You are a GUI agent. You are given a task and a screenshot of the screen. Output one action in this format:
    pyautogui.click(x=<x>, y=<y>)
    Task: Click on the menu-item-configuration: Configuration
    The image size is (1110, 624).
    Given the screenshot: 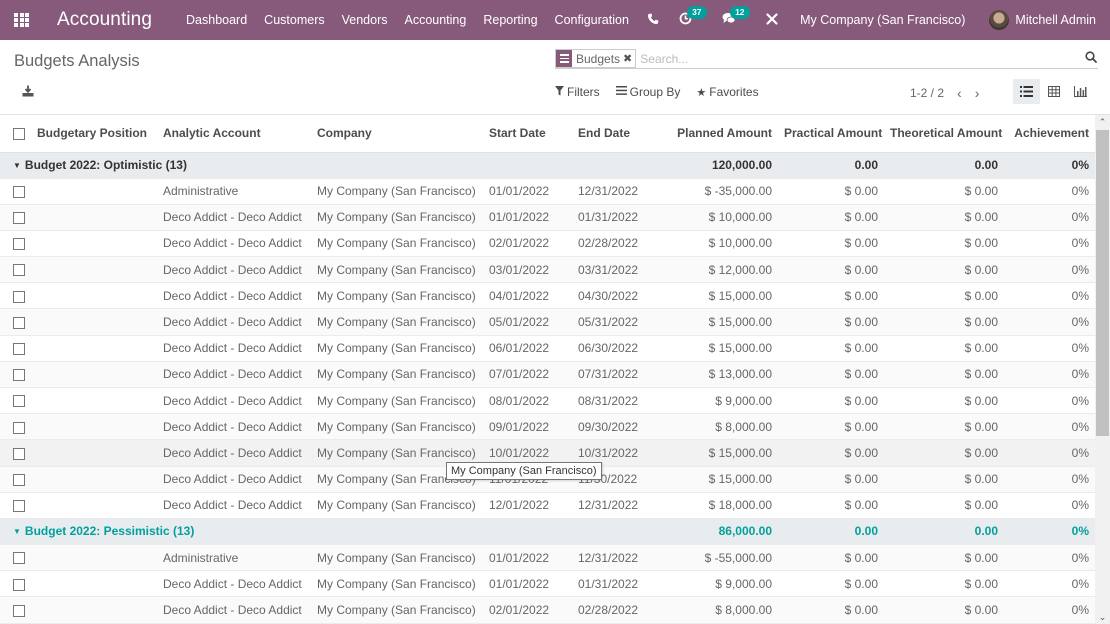 What is the action you would take?
    pyautogui.click(x=592, y=20)
    